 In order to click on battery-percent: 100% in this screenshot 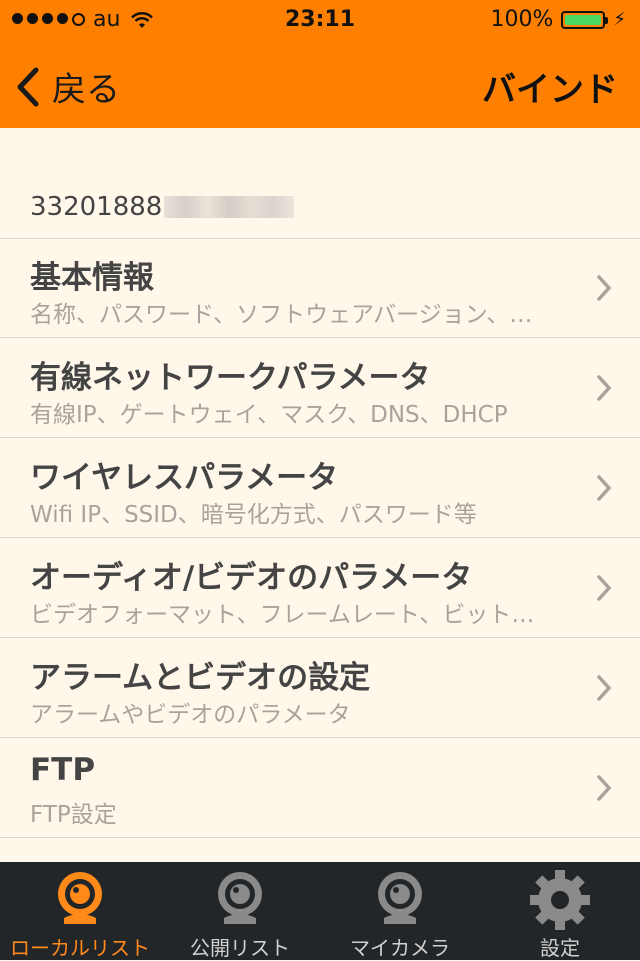, I will do `click(522, 19)`.